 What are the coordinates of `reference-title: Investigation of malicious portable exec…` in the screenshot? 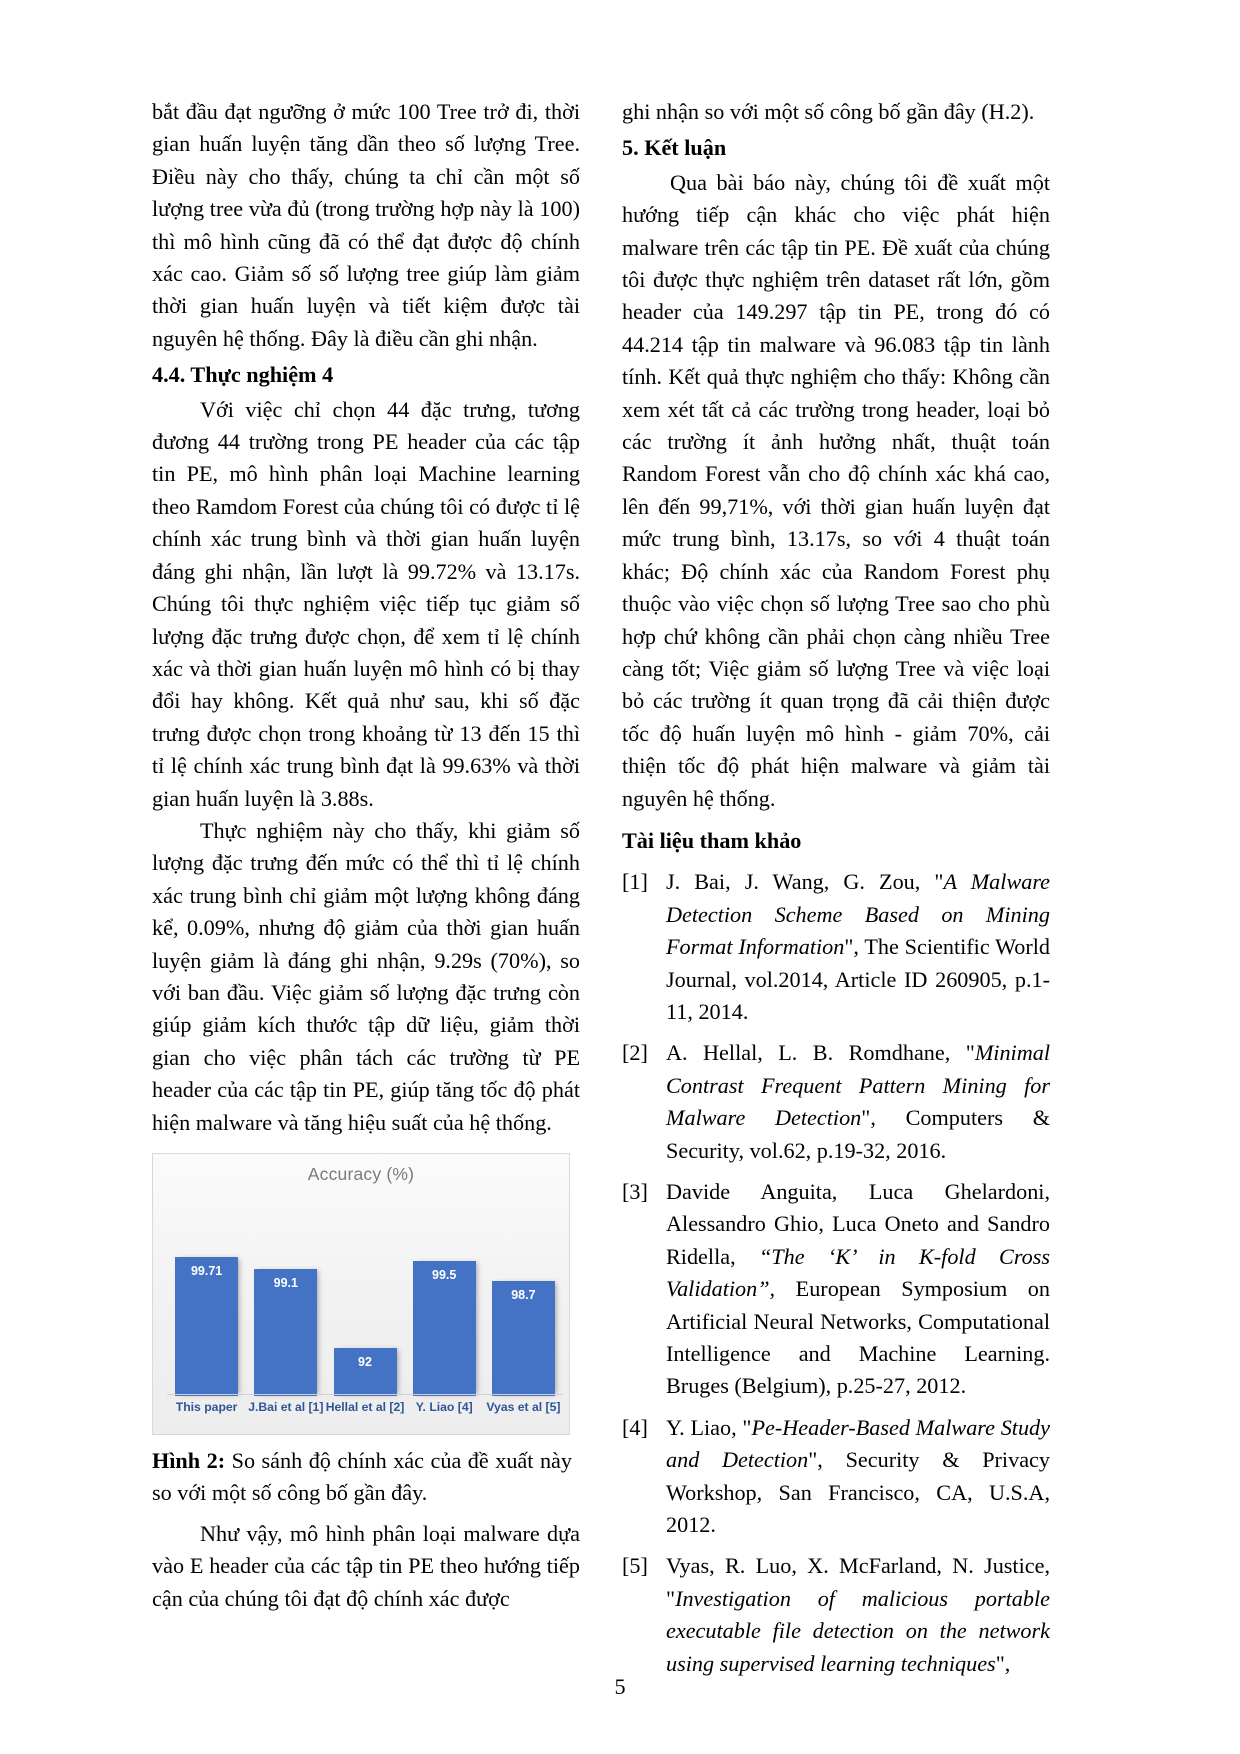 It's located at (858, 1630).